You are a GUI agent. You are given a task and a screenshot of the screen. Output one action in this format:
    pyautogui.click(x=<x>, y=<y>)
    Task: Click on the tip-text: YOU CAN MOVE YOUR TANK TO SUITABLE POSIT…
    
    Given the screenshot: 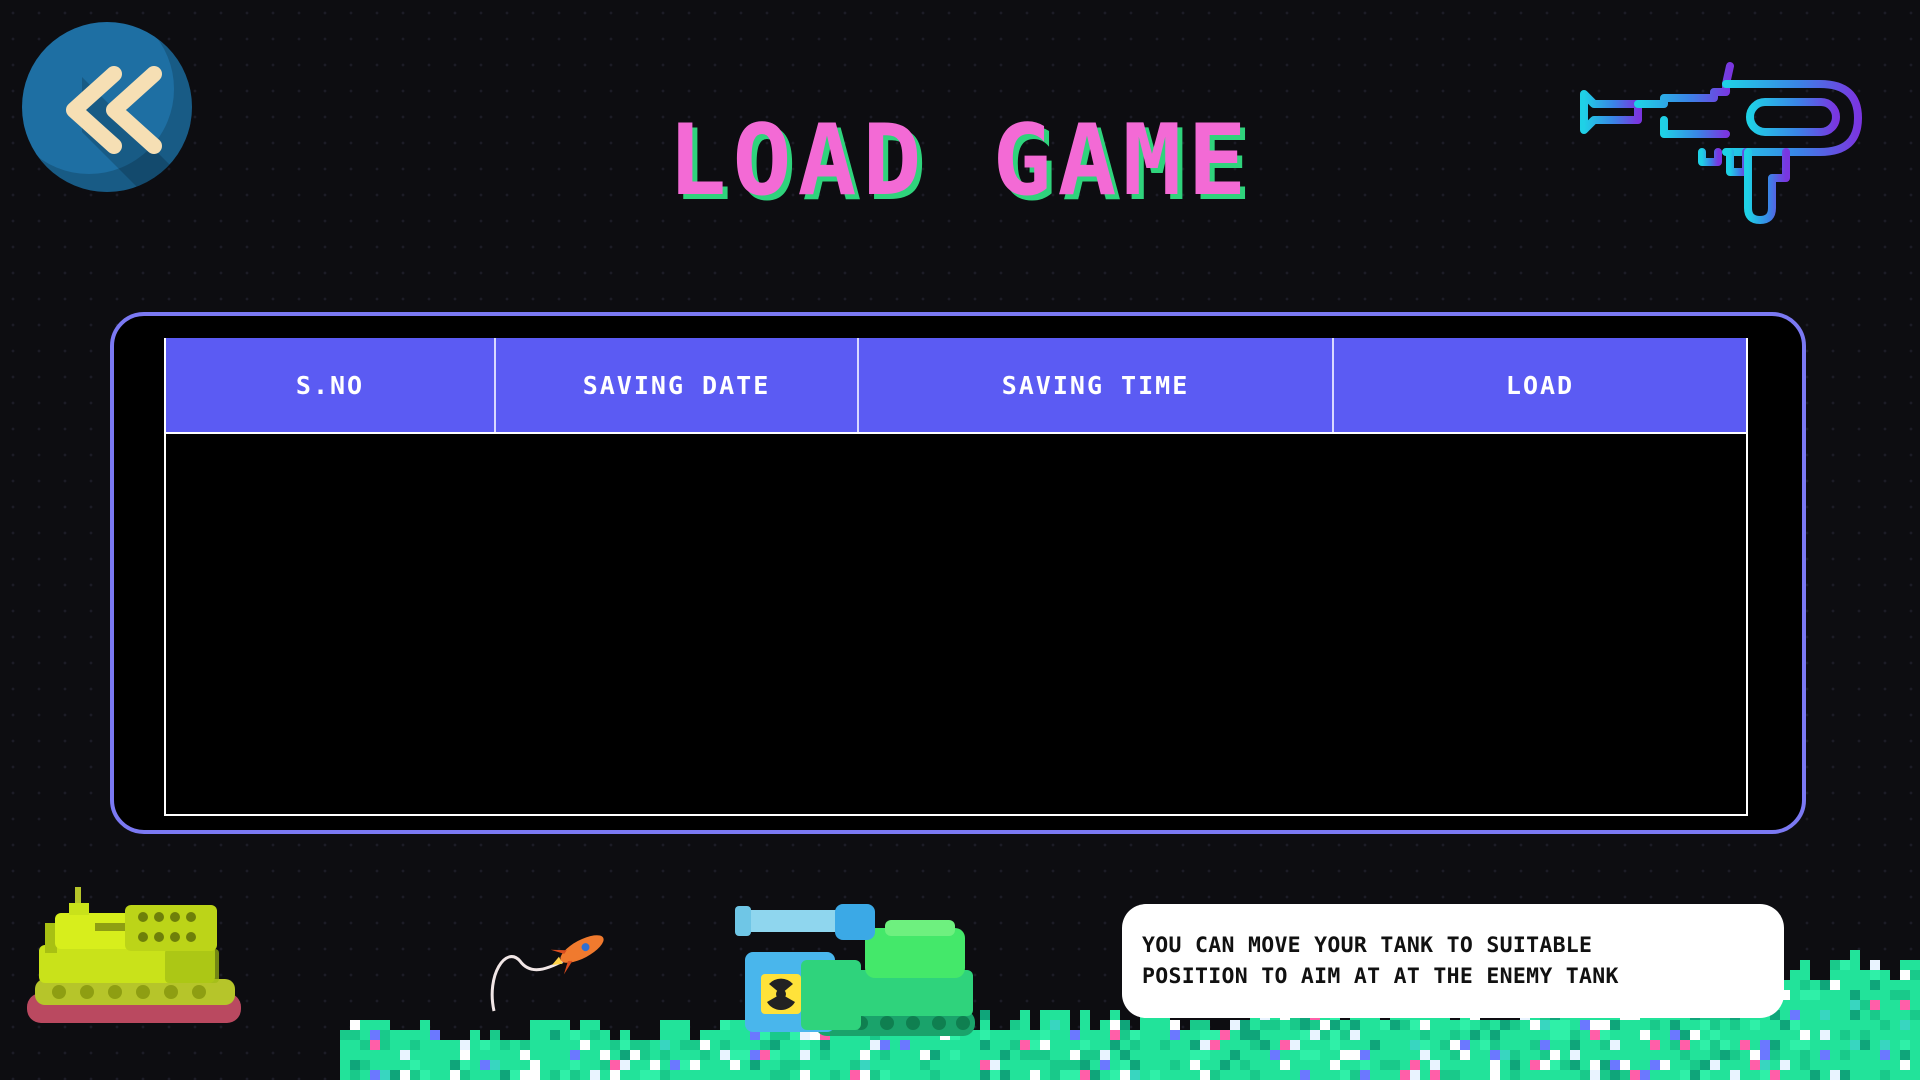 What is the action you would take?
    pyautogui.click(x=1380, y=961)
    